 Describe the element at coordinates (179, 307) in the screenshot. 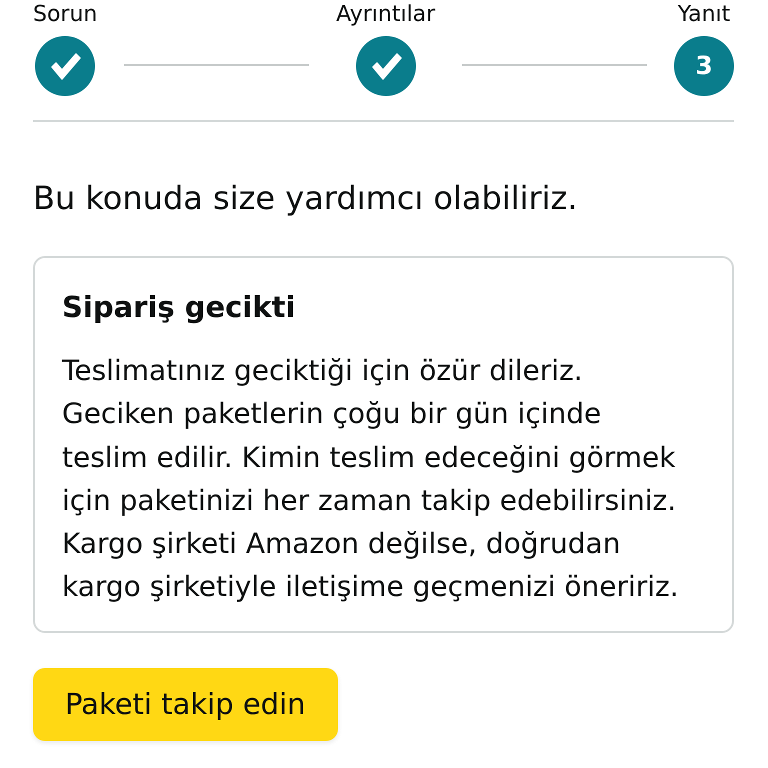

I see `card-title: Sipariş gecikti` at that location.